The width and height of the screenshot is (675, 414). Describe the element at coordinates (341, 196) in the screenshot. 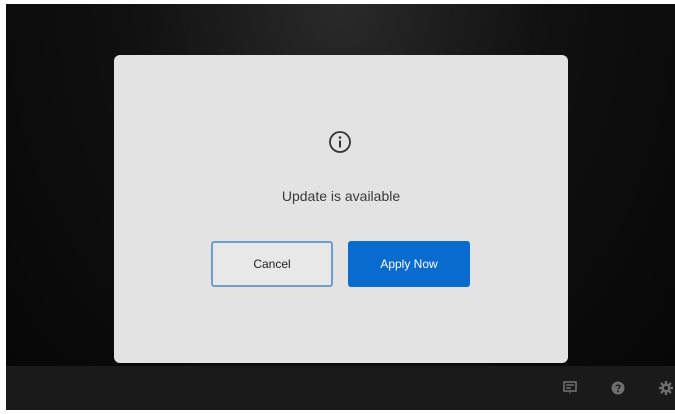

I see `dialog-message: Update is available` at that location.